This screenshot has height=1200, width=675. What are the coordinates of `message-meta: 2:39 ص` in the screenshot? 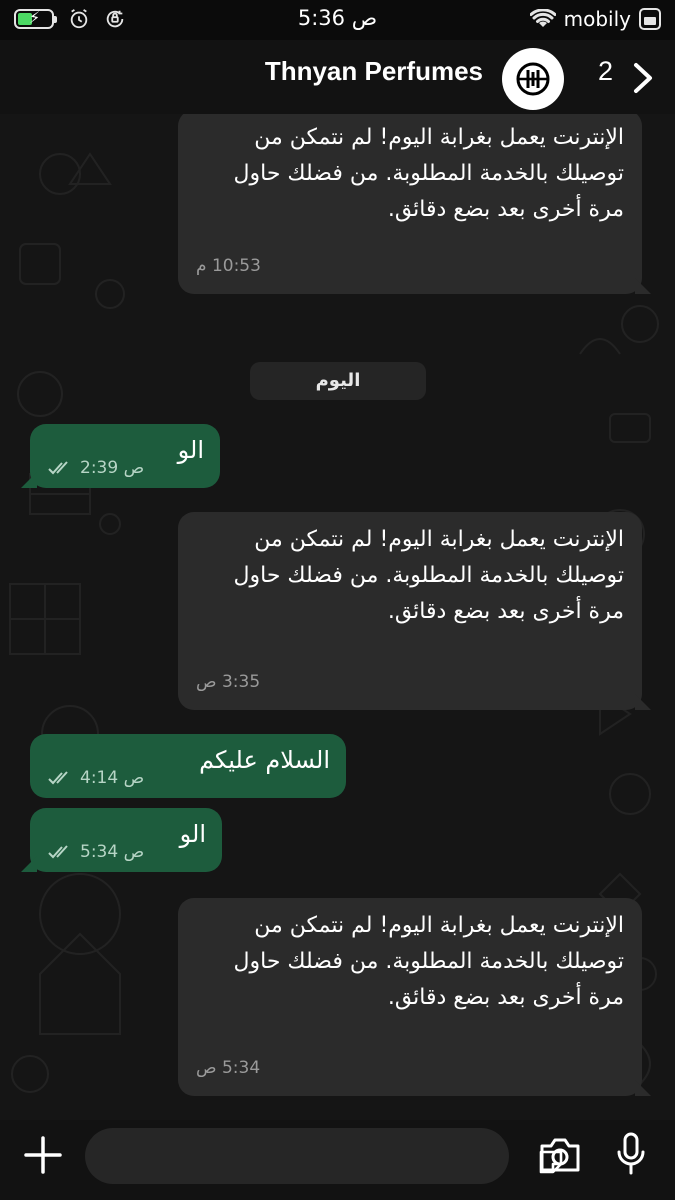 It's located at (96, 468).